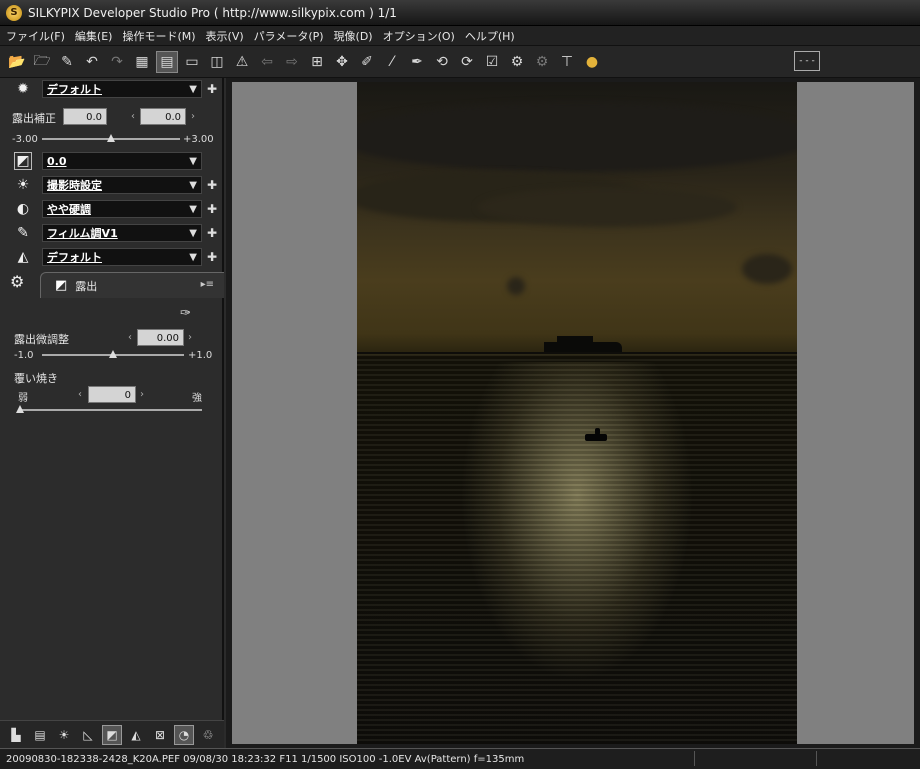 This screenshot has height=769, width=920. I want to click on single-view-icon: ▭, so click(192, 62).